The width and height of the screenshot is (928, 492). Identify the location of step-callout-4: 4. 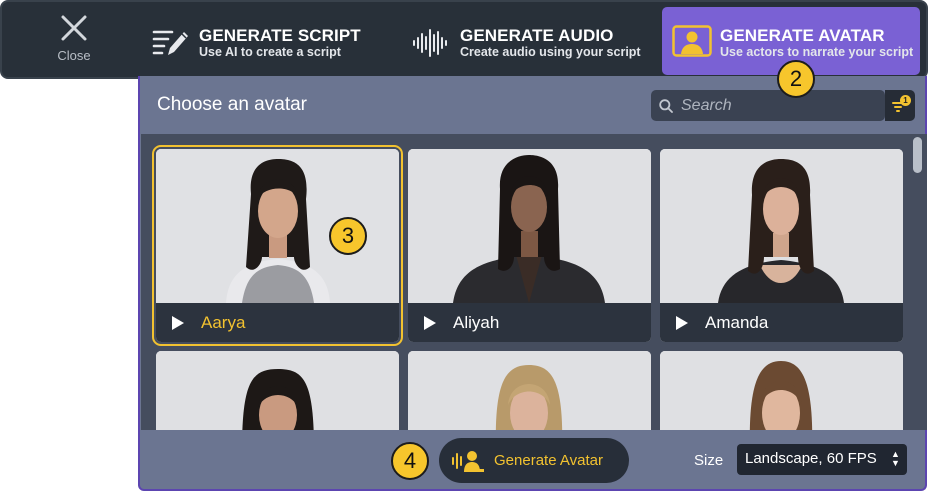
(410, 461).